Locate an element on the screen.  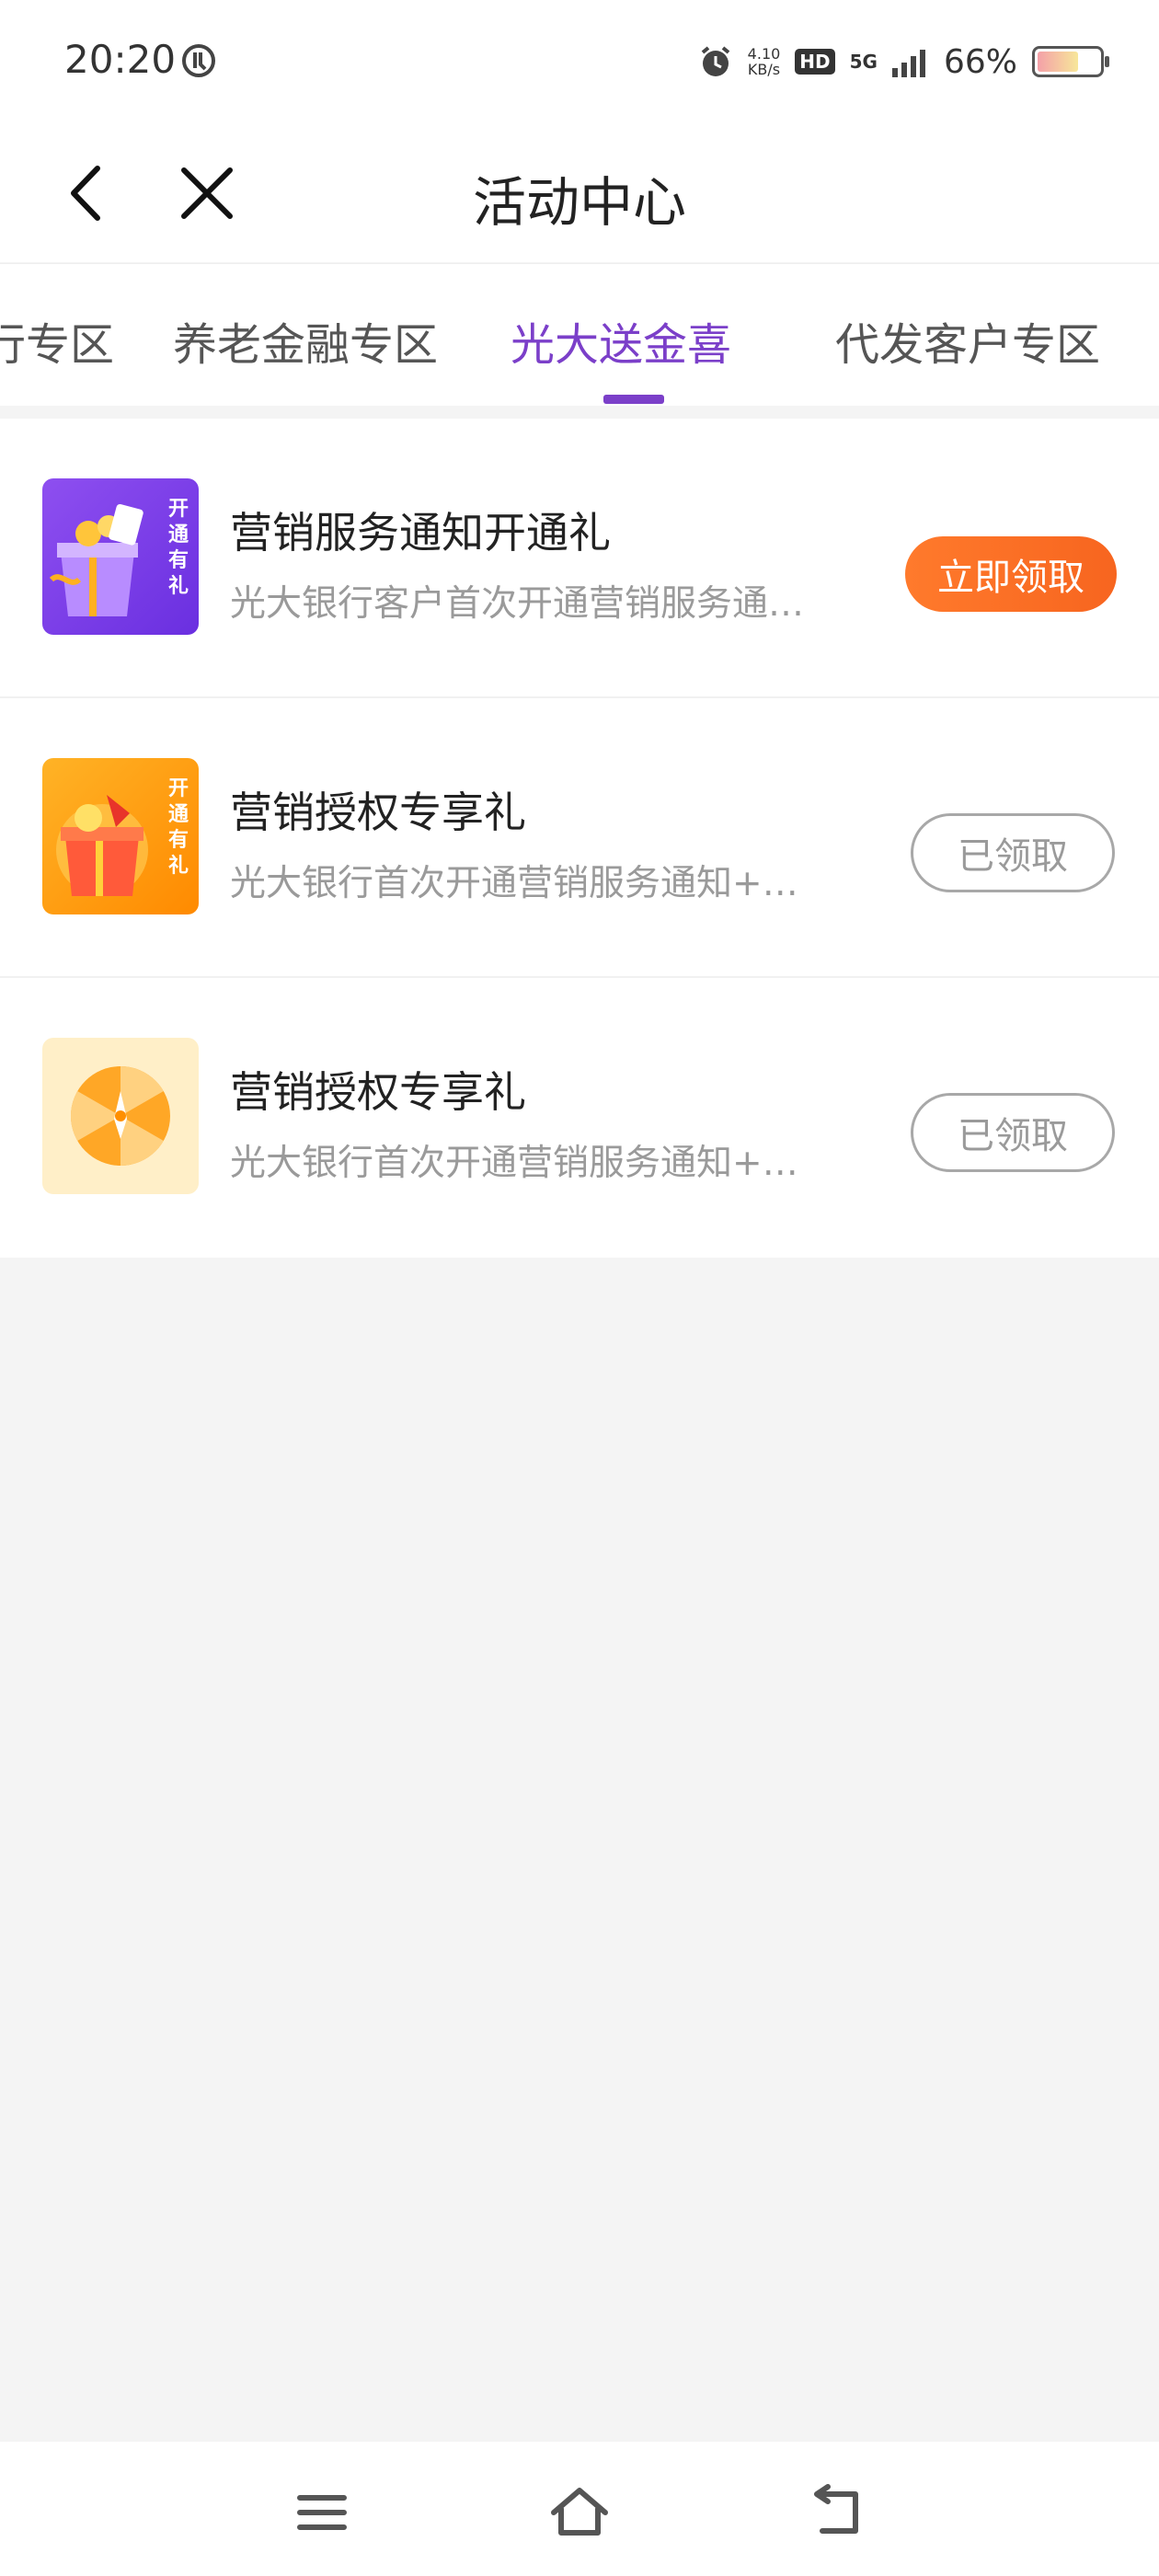
vpn-icon is located at coordinates (198, 60).